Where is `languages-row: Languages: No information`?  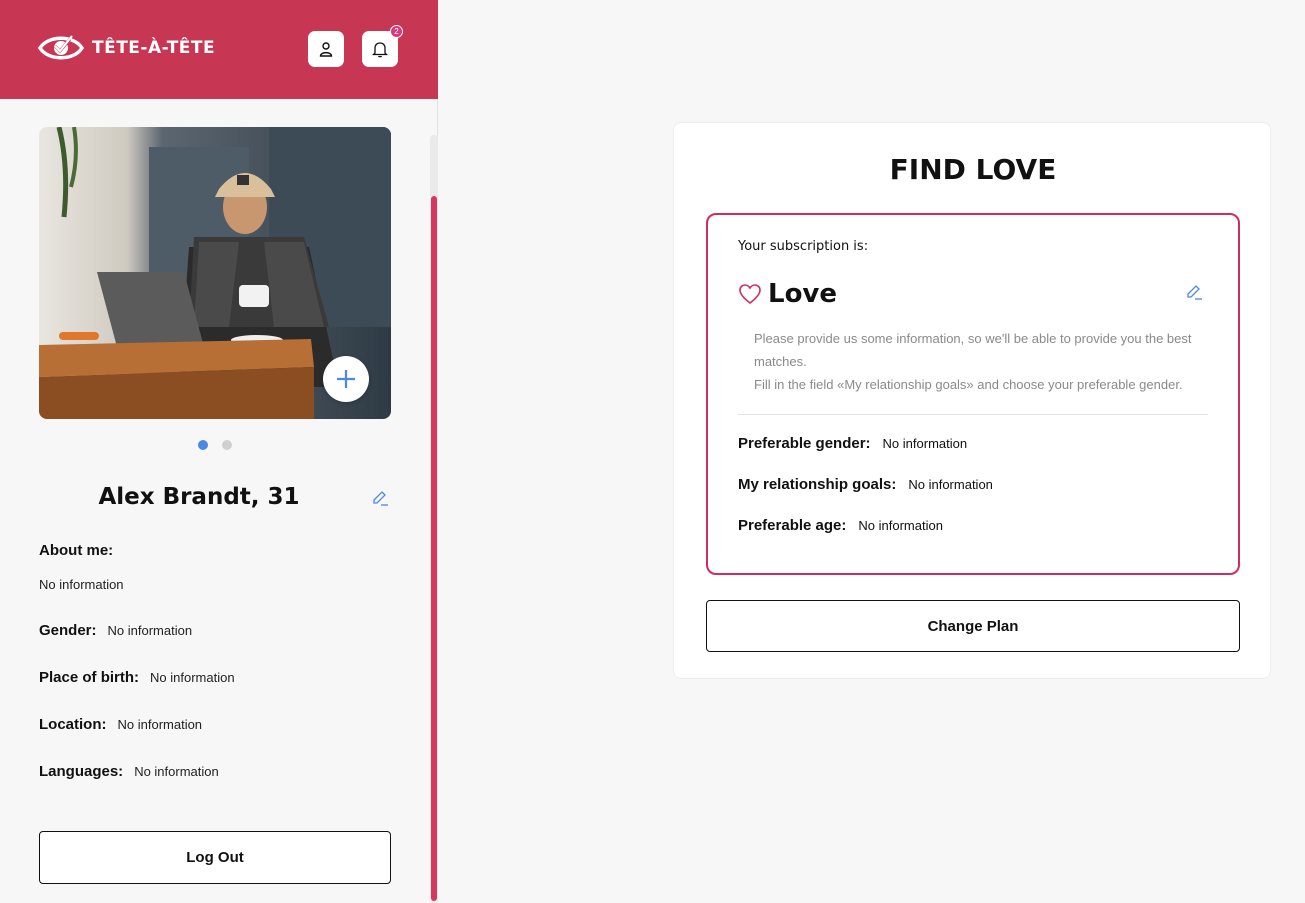 languages-row: Languages: No information is located at coordinates (129, 771).